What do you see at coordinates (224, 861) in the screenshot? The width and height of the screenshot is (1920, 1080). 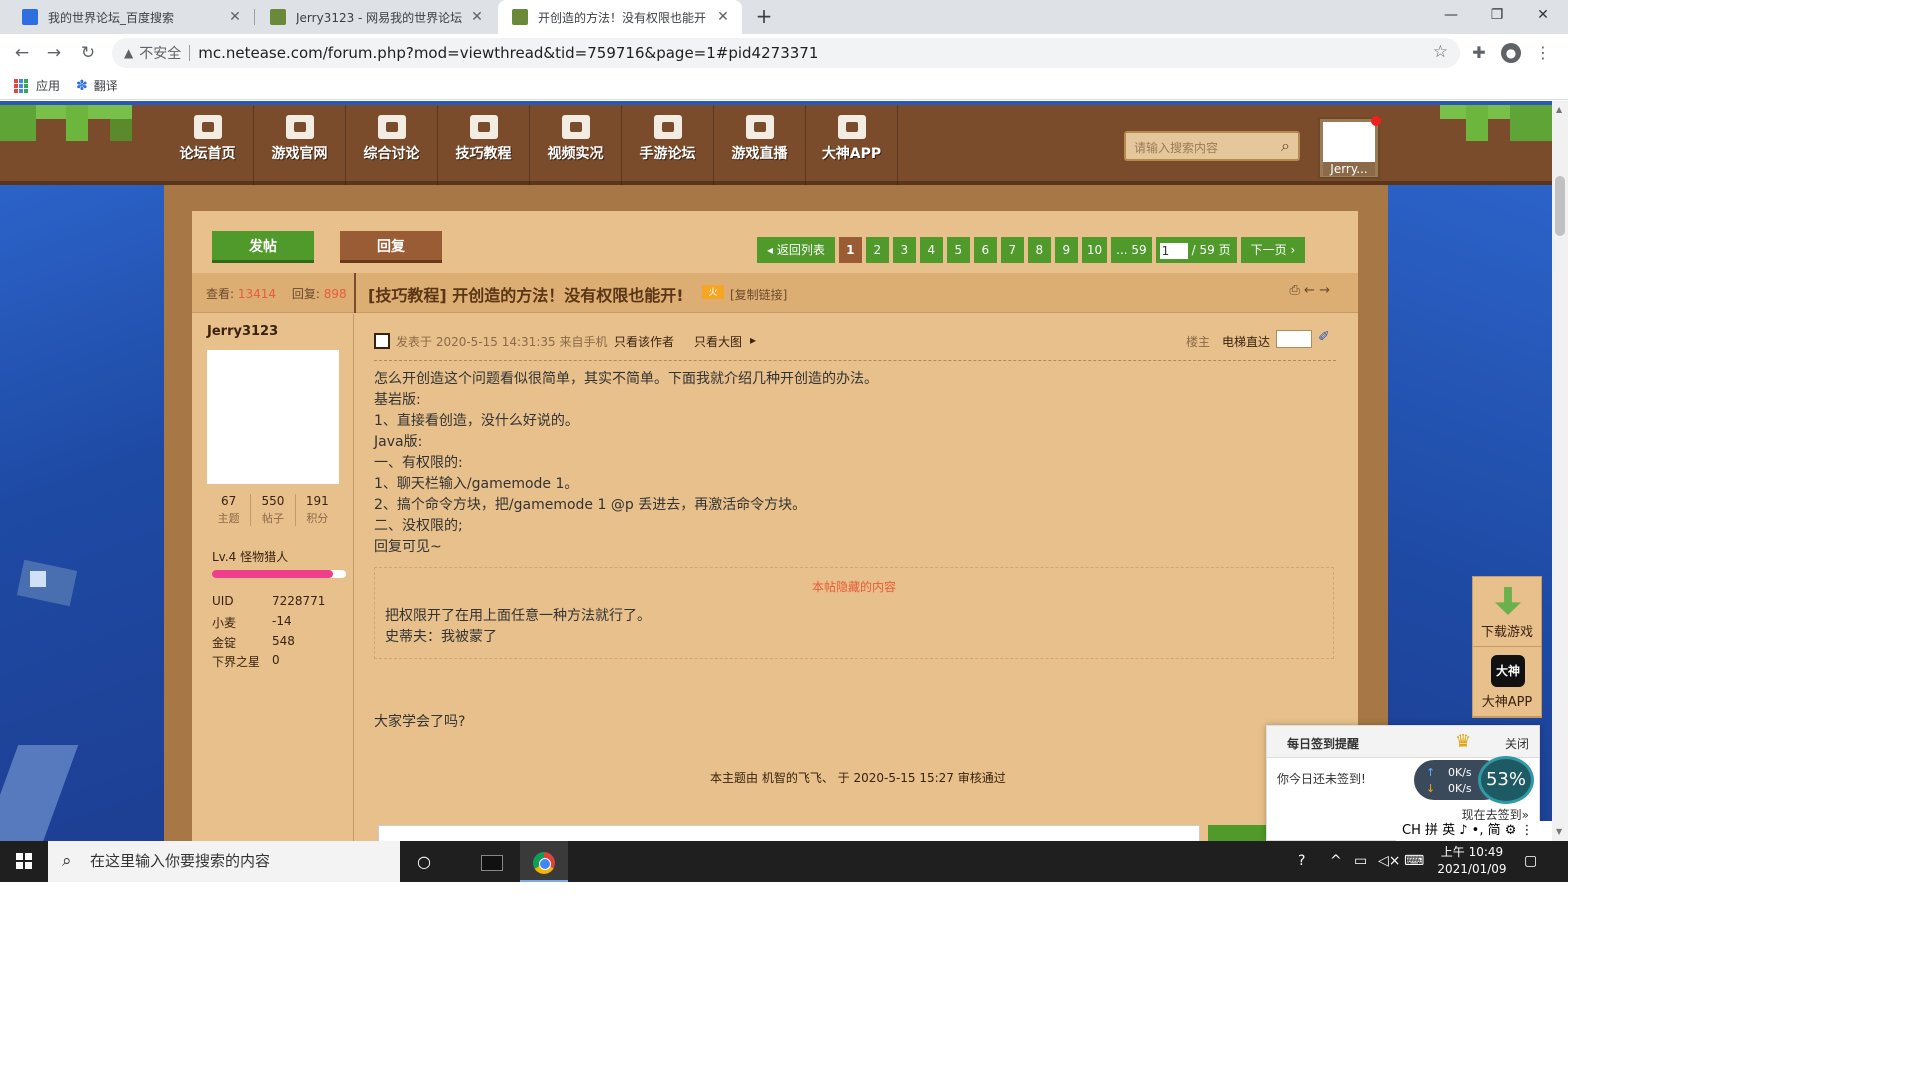 I see `taskbar-search-box: ⌕ 在这里输入你要搜索的内容` at bounding box center [224, 861].